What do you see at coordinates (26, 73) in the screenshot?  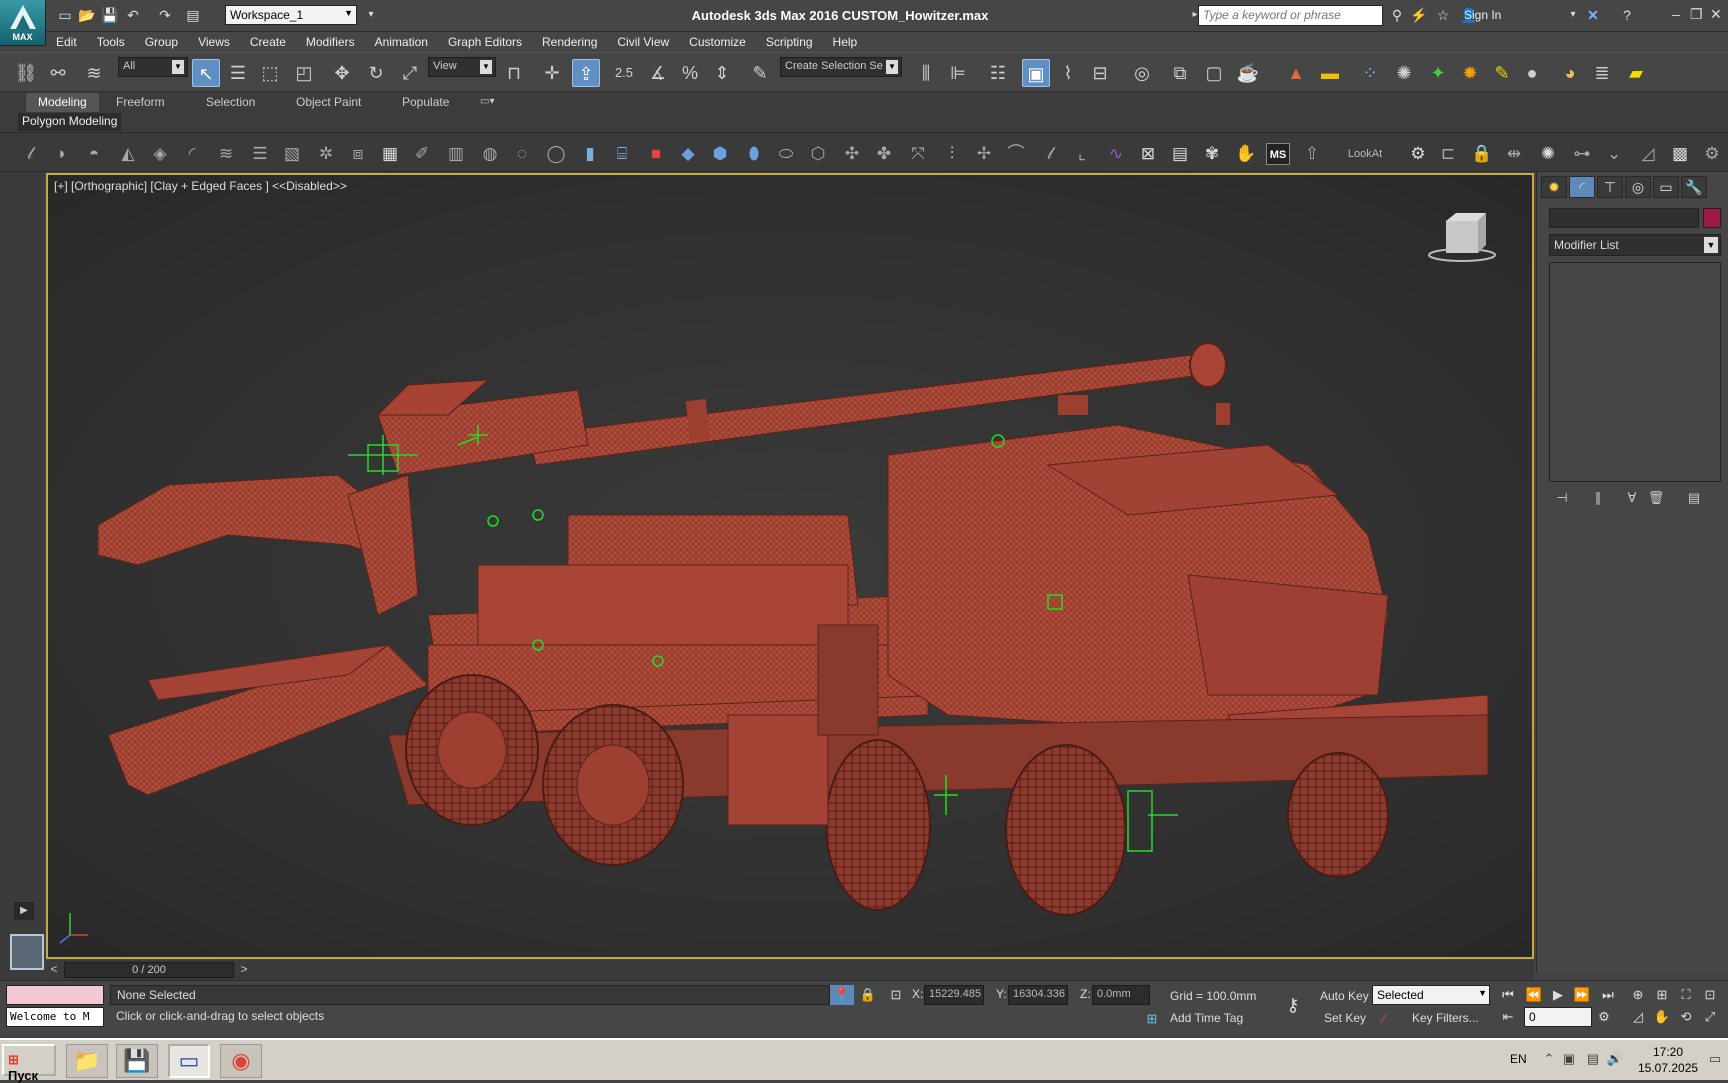 I see `select-and-link-icon: ⛓` at bounding box center [26, 73].